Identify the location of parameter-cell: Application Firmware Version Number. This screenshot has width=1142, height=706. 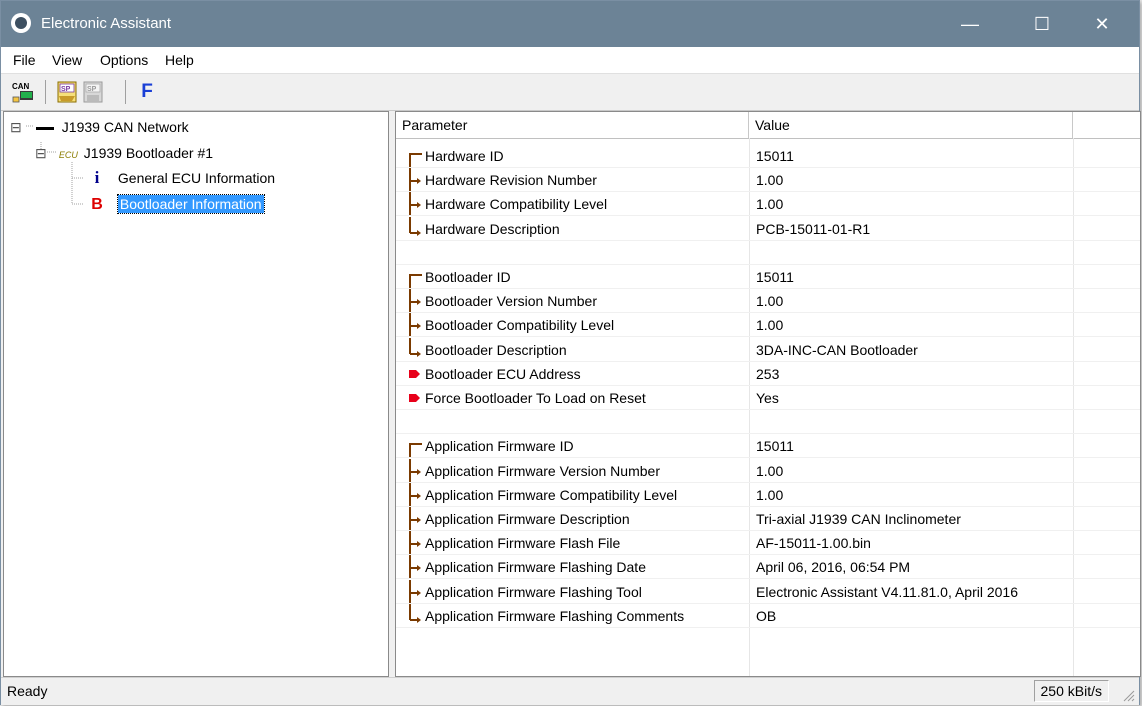
(542, 470).